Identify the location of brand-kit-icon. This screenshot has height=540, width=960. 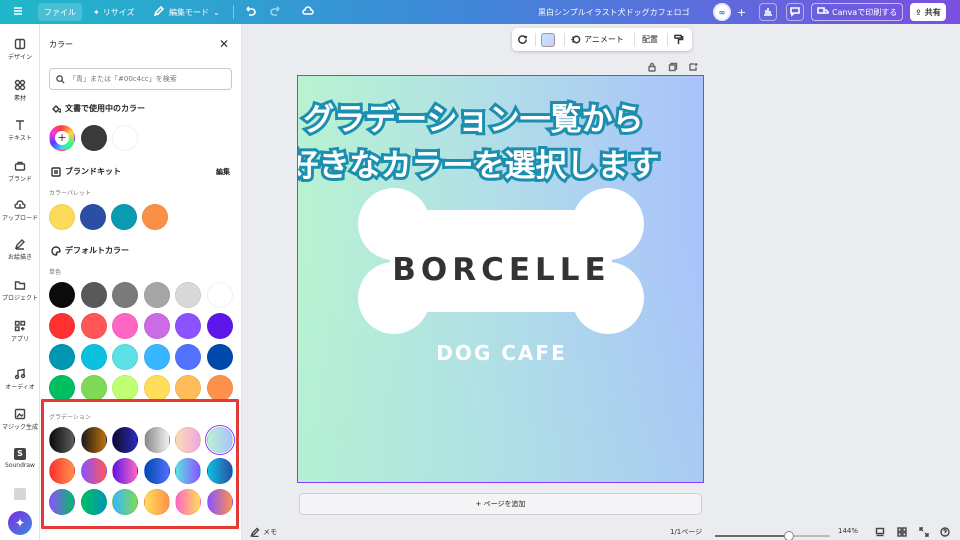
(56, 171).